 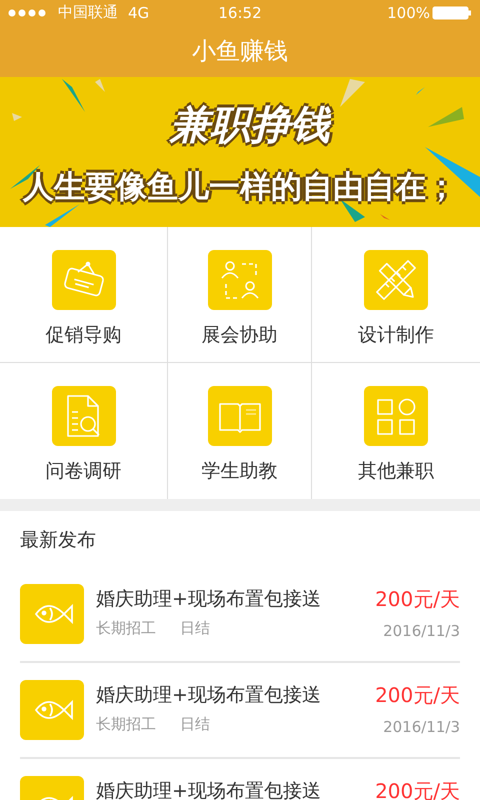 What do you see at coordinates (408, 13) in the screenshot?
I see `battery-percent: 100%` at bounding box center [408, 13].